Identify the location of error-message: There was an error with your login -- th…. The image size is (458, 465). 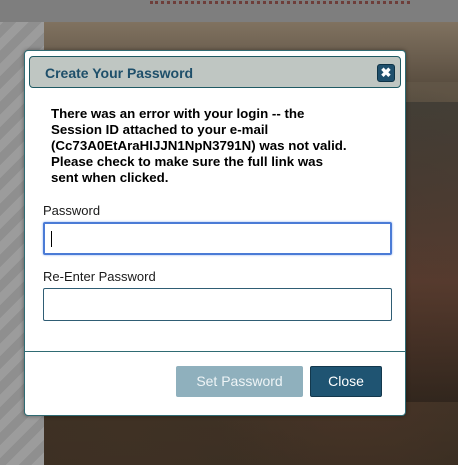
(199, 145).